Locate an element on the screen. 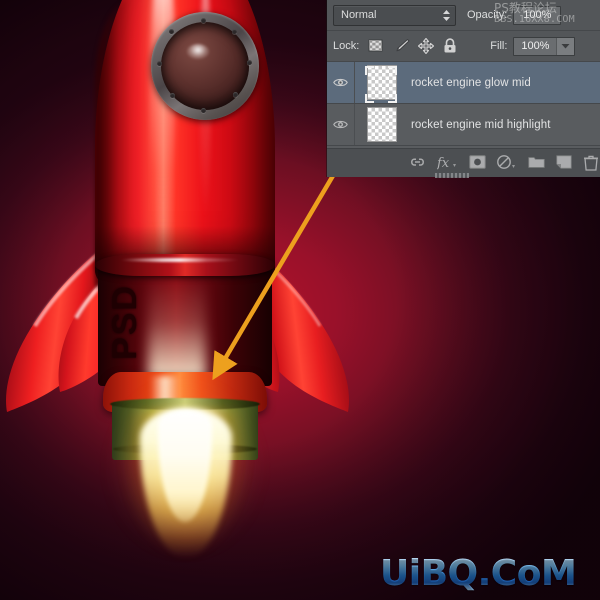 Image resolution: width=600 pixels, height=600 pixels. opacity-input: 100% is located at coordinates (537, 15).